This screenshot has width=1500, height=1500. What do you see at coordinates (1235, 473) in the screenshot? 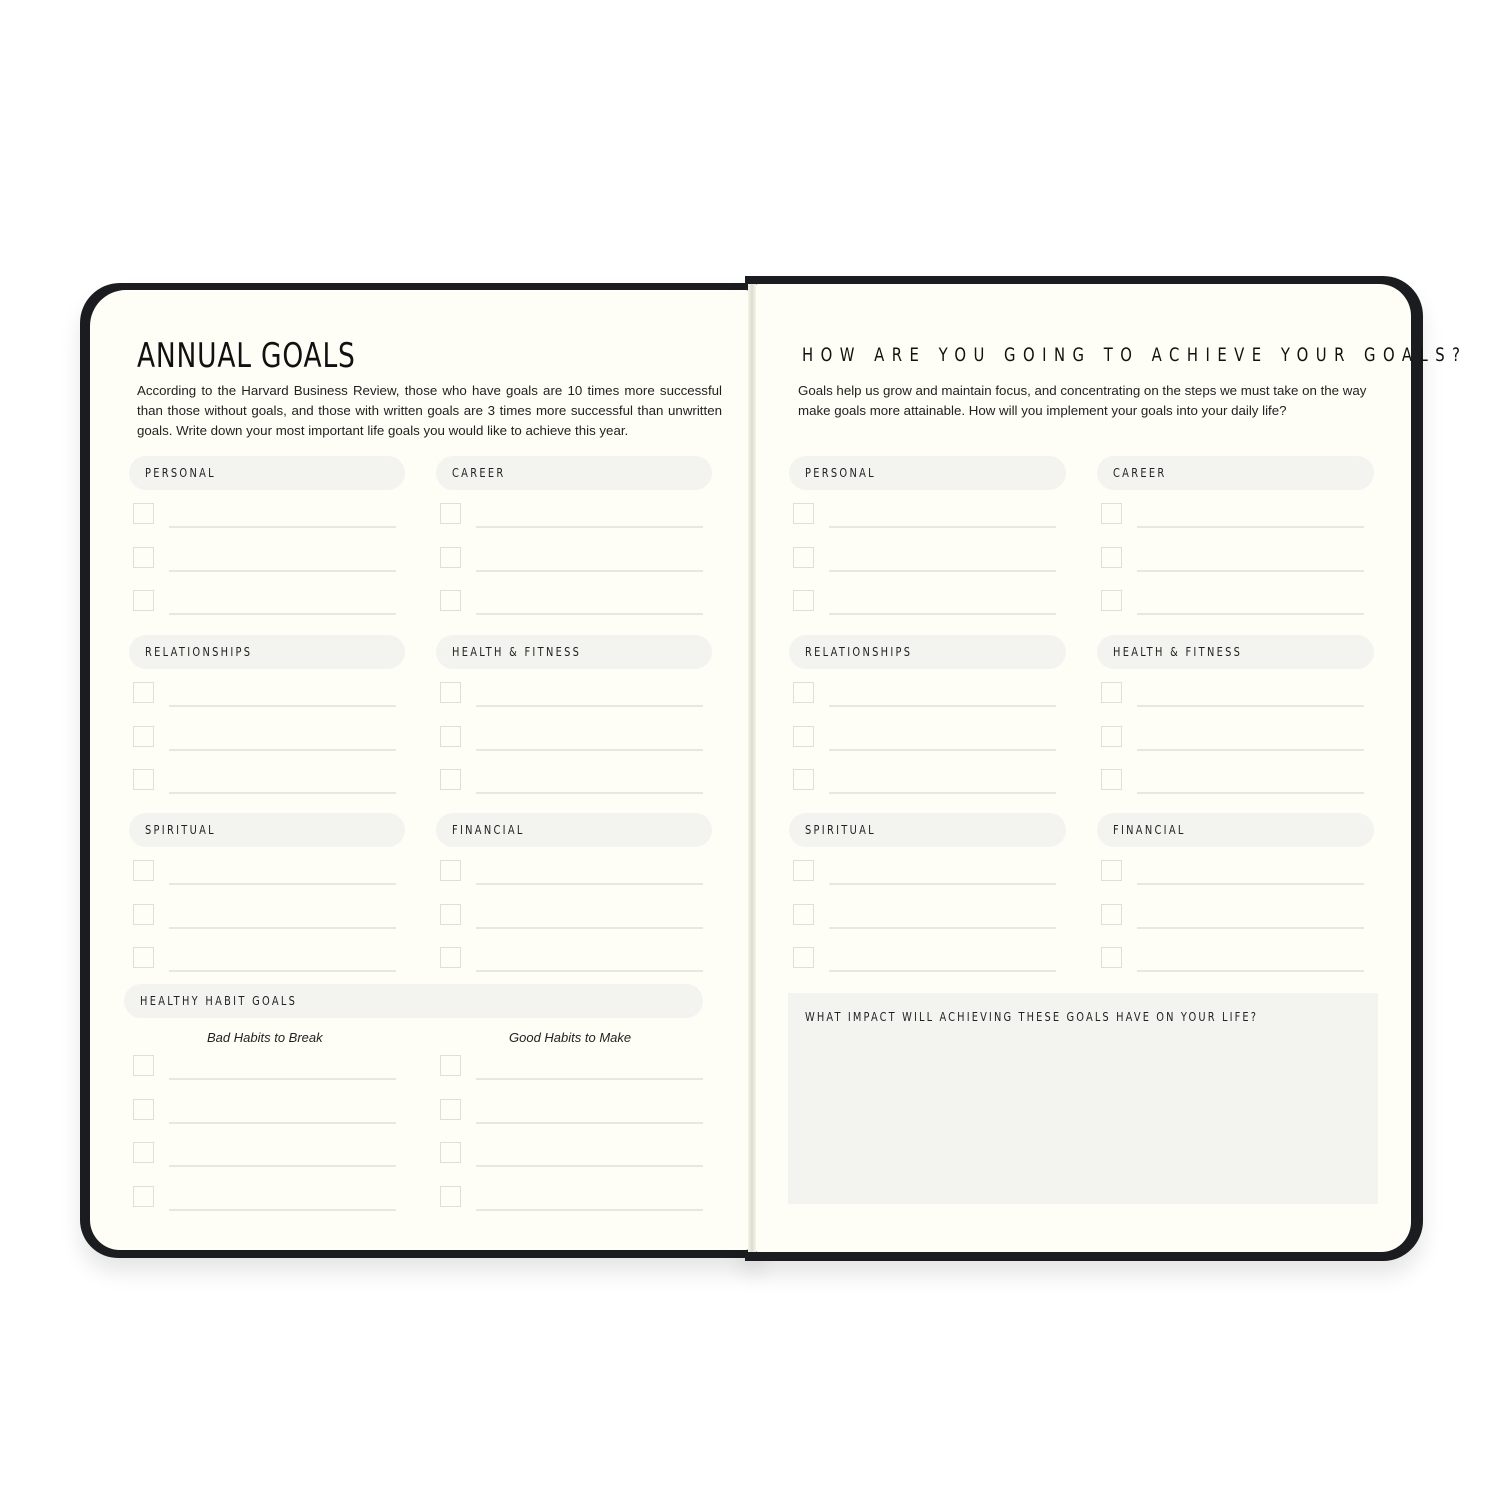
I see `section-header-career: CAREER` at bounding box center [1235, 473].